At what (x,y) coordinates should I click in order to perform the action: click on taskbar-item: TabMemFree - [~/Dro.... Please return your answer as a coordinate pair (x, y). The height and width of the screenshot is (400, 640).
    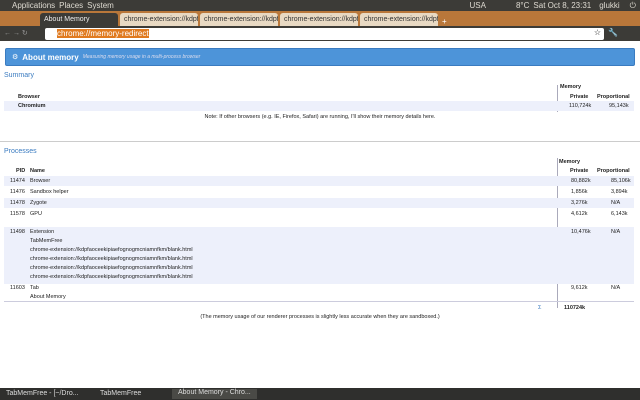
    Looking at the image, I should click on (42, 393).